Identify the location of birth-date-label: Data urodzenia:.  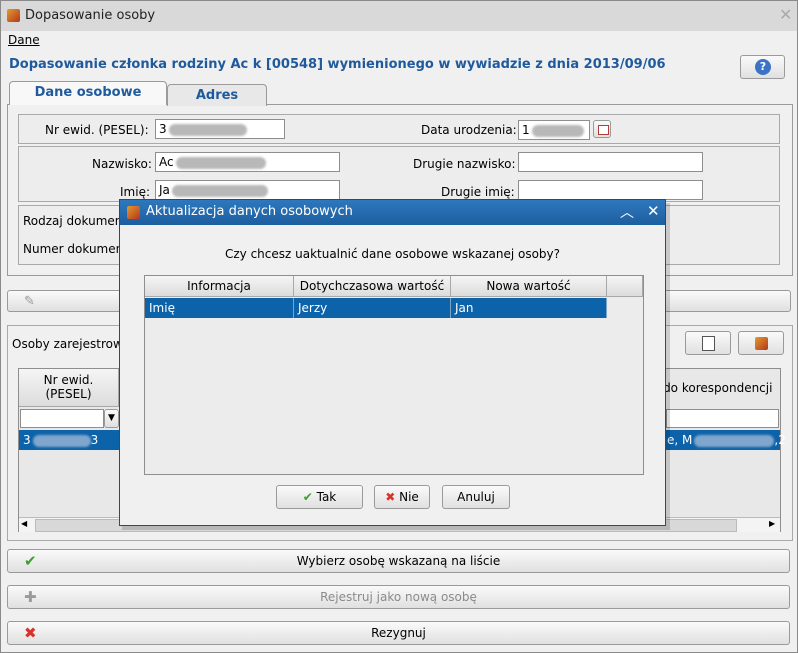
(469, 130).